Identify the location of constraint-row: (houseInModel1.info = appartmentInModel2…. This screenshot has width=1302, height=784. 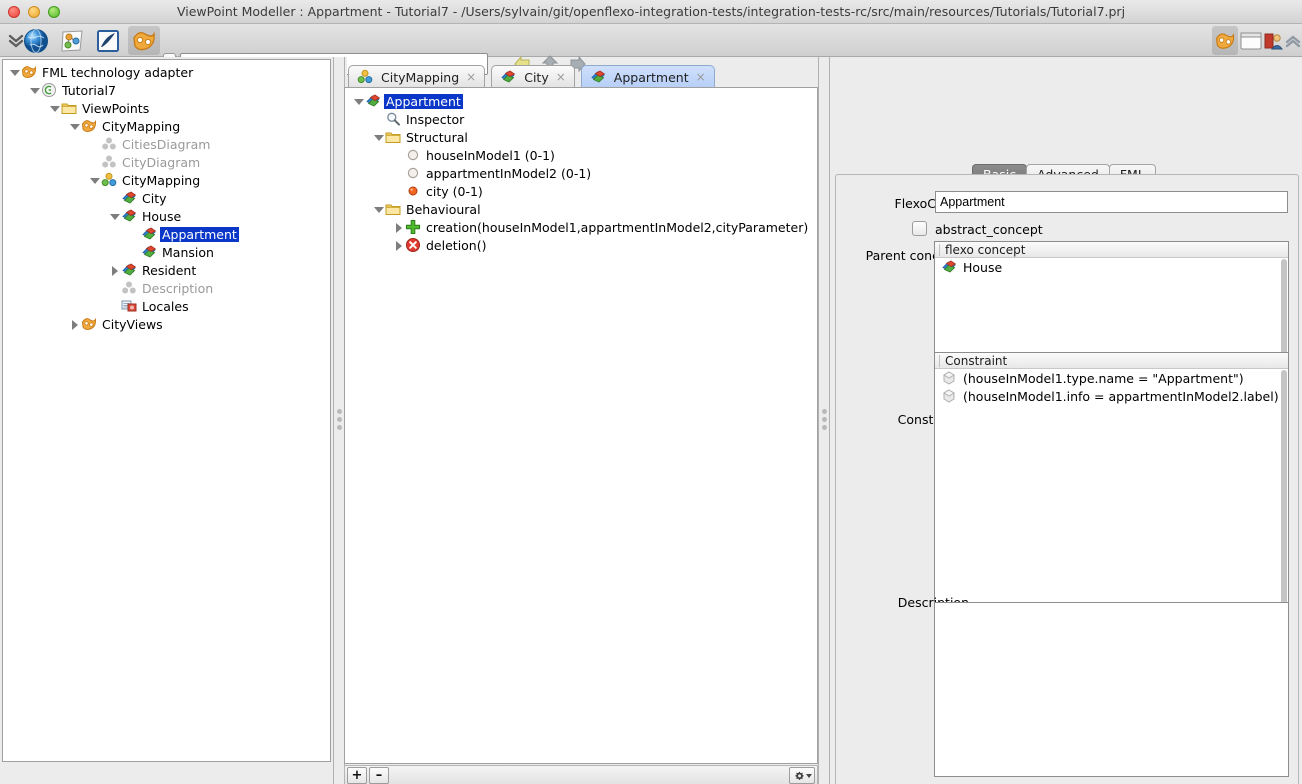
(1111, 396).